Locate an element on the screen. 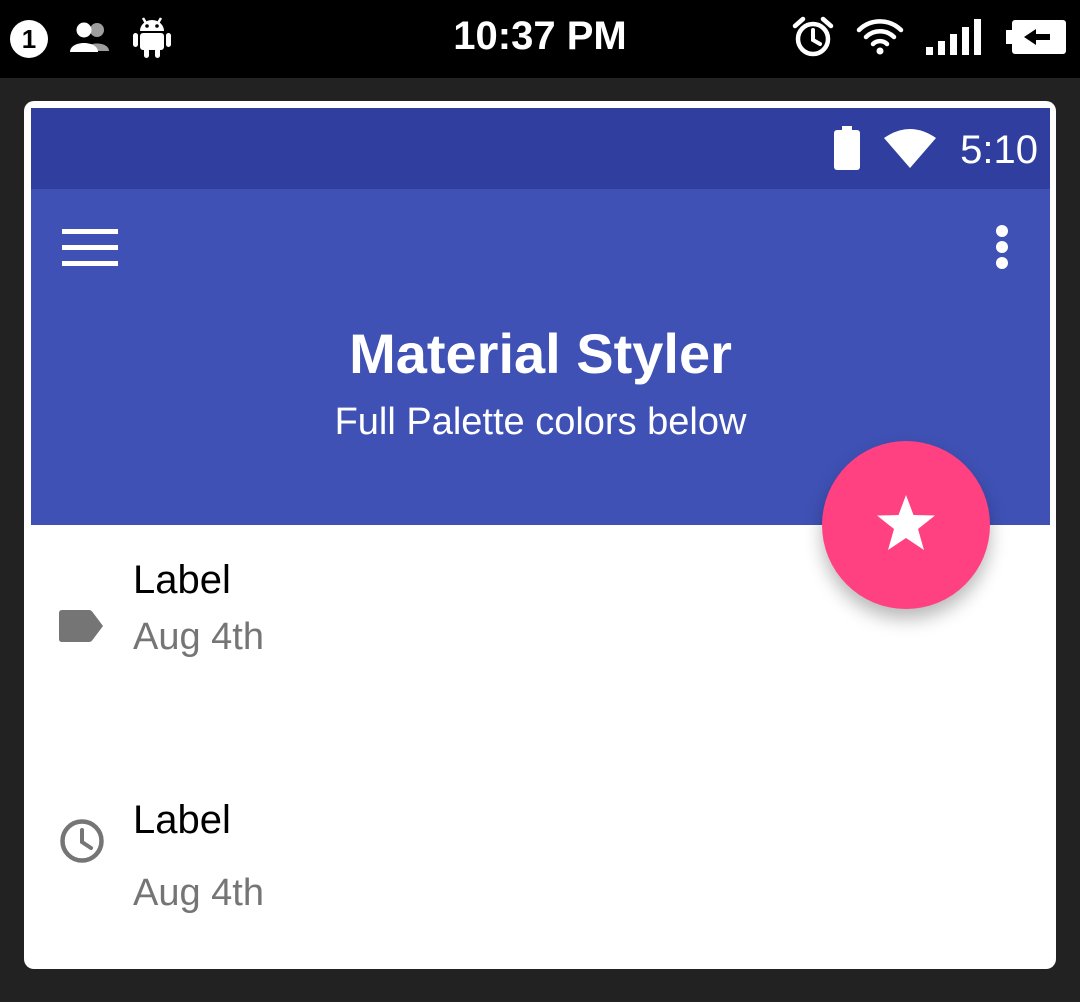  battery-icon is located at coordinates (847, 150).